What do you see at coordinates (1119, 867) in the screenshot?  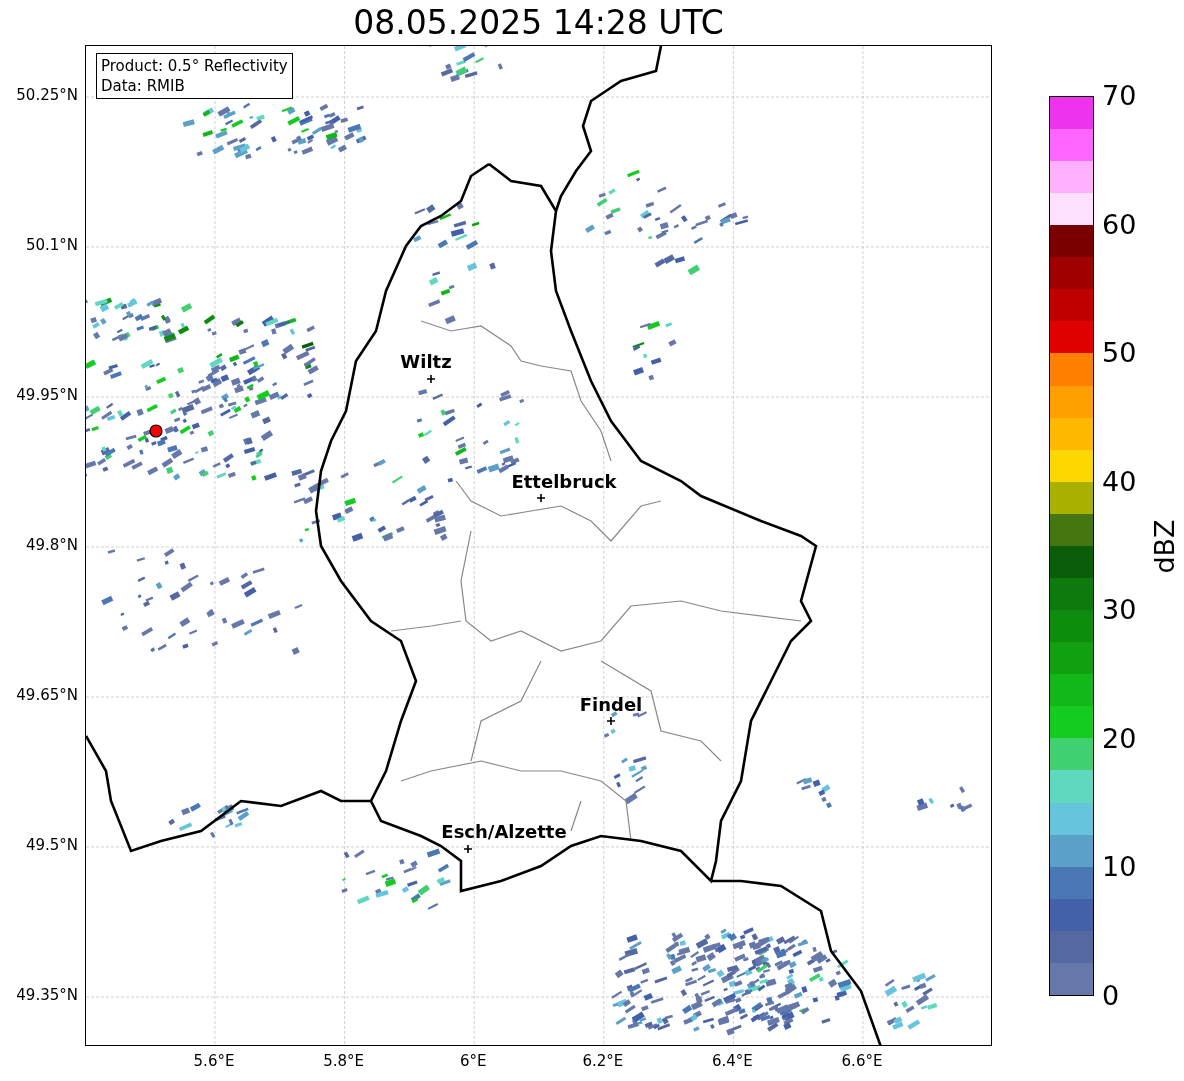 I see `colorbar-tick-label: 10` at bounding box center [1119, 867].